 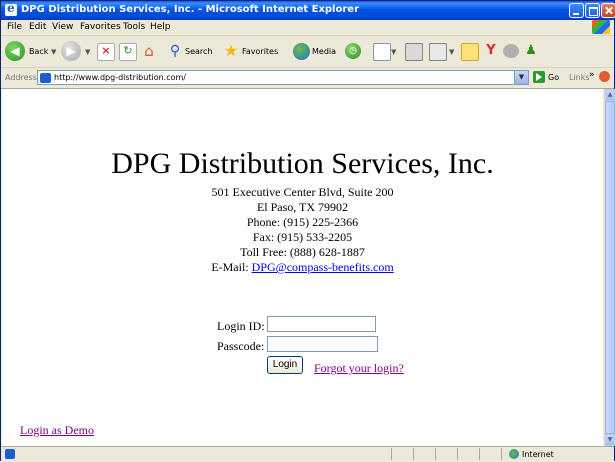 I want to click on address-dropdown-icon: ▼, so click(x=521, y=77).